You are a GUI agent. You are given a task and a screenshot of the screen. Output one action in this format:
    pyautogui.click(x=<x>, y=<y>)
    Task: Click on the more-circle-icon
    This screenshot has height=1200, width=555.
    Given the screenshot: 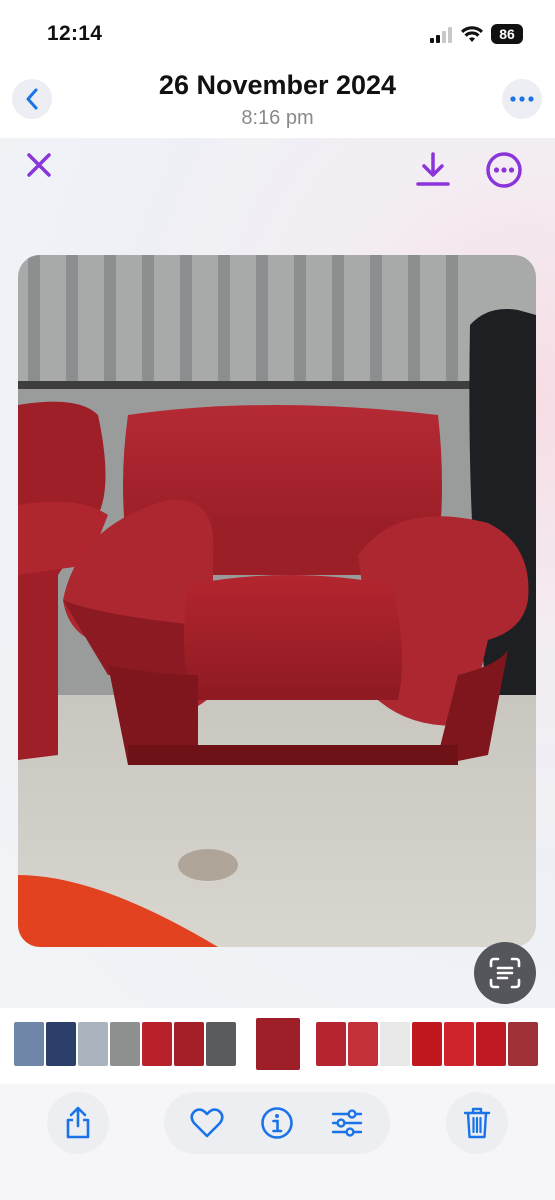 What is the action you would take?
    pyautogui.click(x=504, y=170)
    